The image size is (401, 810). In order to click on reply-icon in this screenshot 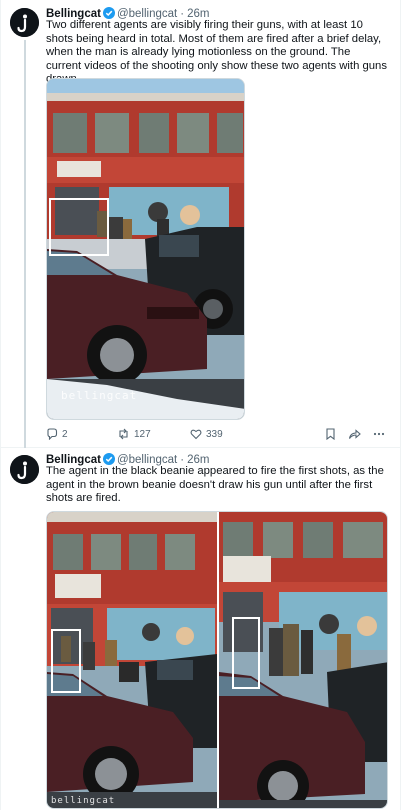, I will do `click(52, 434)`.